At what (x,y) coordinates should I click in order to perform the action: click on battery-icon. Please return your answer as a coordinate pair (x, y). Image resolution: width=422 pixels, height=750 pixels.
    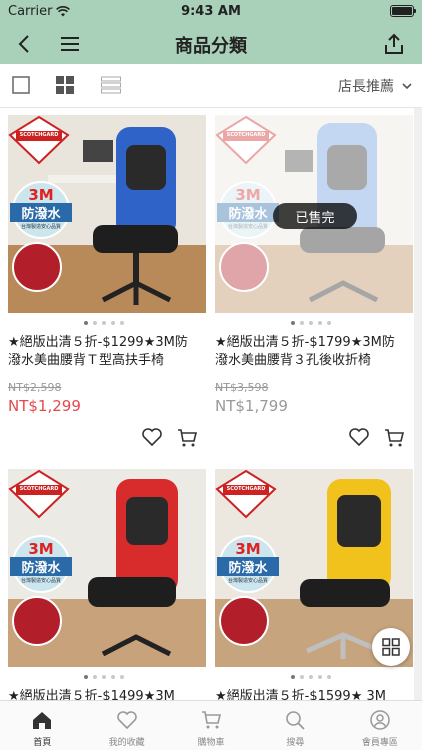
    Looking at the image, I should click on (403, 11).